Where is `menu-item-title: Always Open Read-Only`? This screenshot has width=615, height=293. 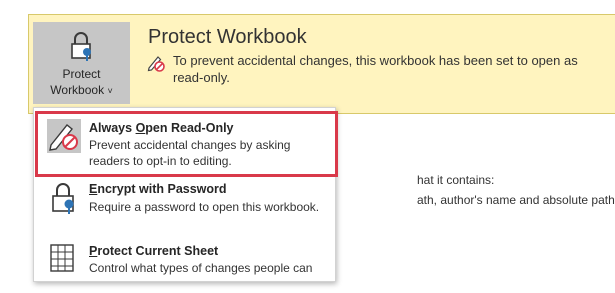
menu-item-title: Always Open Read-Only is located at coordinates (161, 128).